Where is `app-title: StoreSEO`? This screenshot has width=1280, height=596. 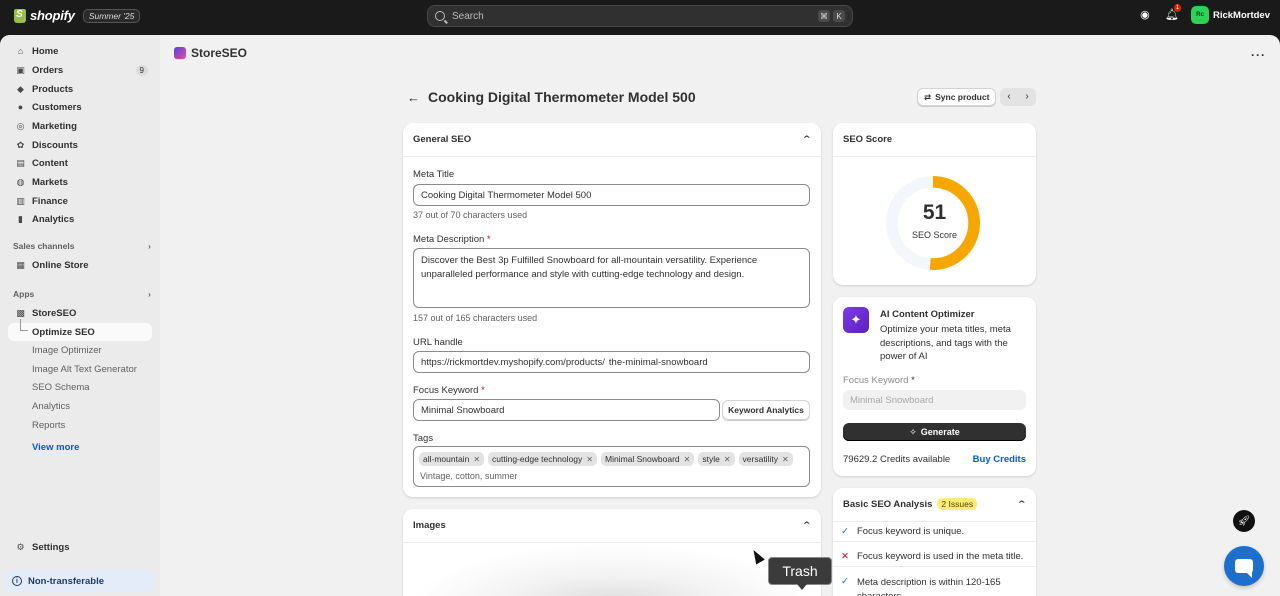 app-title: StoreSEO is located at coordinates (219, 53).